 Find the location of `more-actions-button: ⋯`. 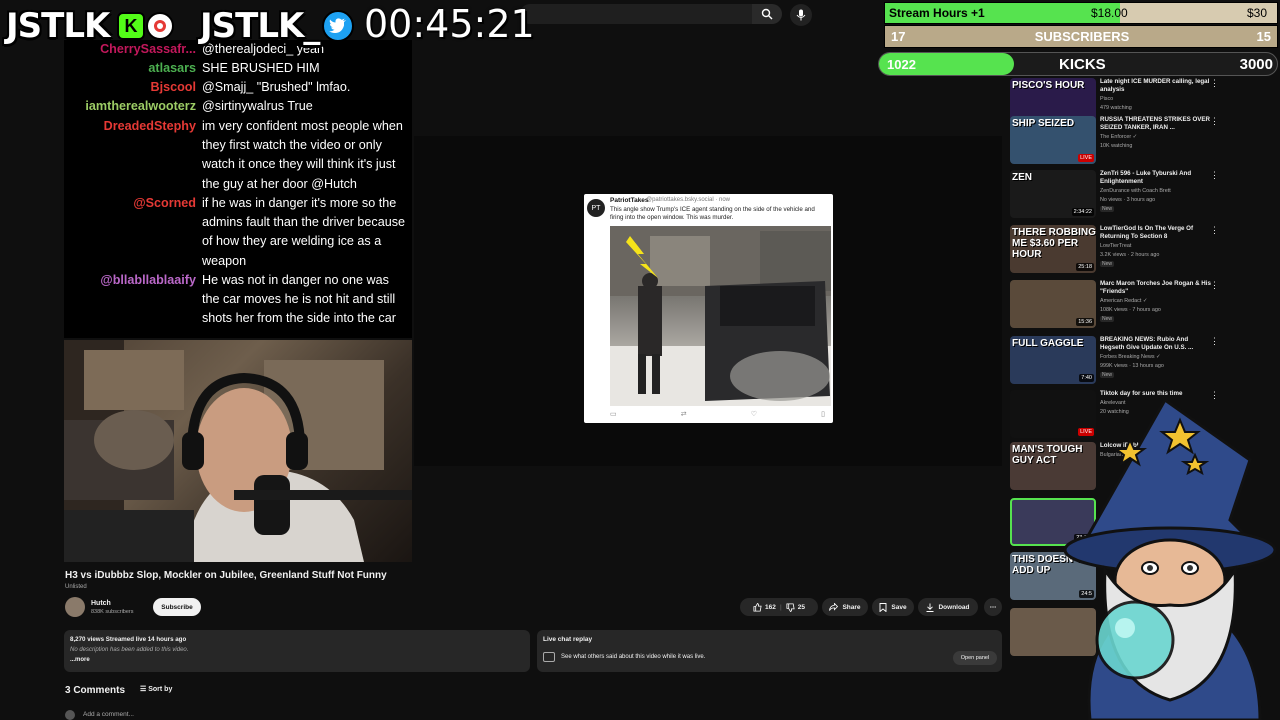

more-actions-button: ⋯ is located at coordinates (993, 607).